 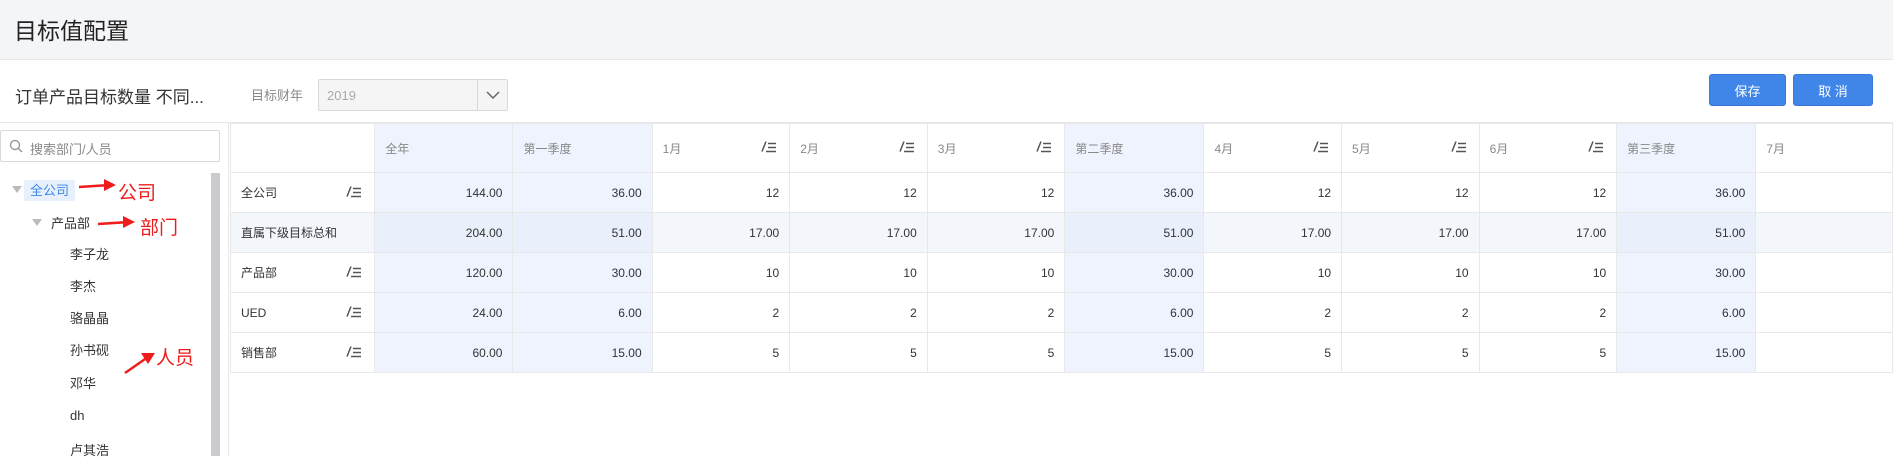 What do you see at coordinates (492, 95) in the screenshot?
I see `chevron-down-icon` at bounding box center [492, 95].